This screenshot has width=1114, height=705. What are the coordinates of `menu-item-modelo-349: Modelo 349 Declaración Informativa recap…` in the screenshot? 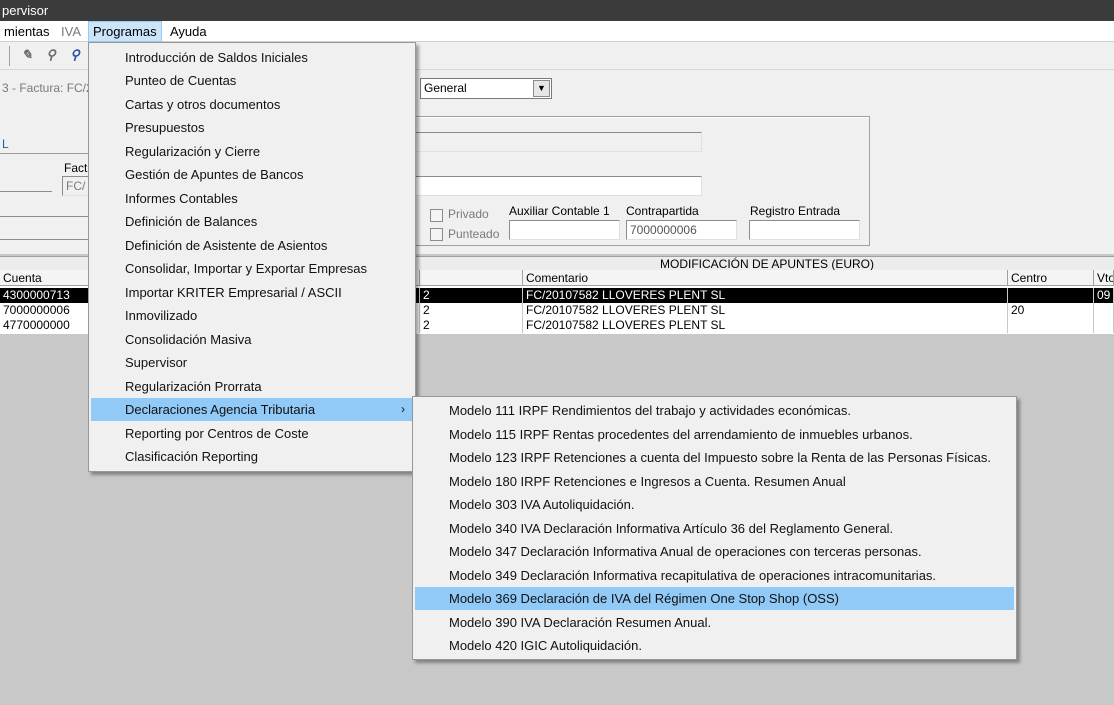 It's located at (714, 575).